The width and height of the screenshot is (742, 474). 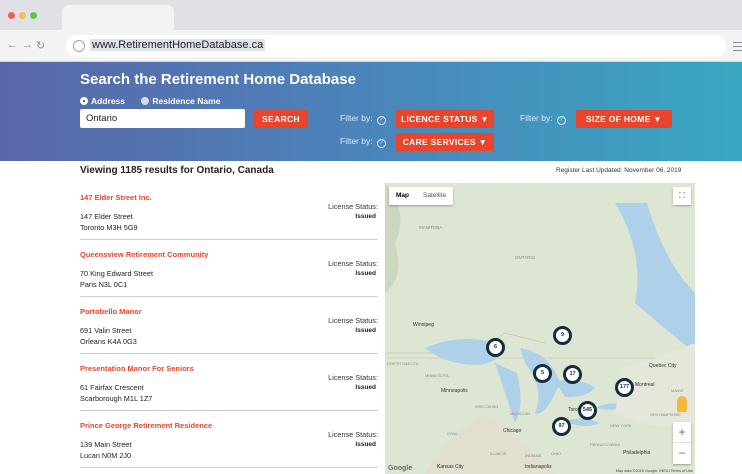 I want to click on radio-address: Address, so click(x=102, y=101).